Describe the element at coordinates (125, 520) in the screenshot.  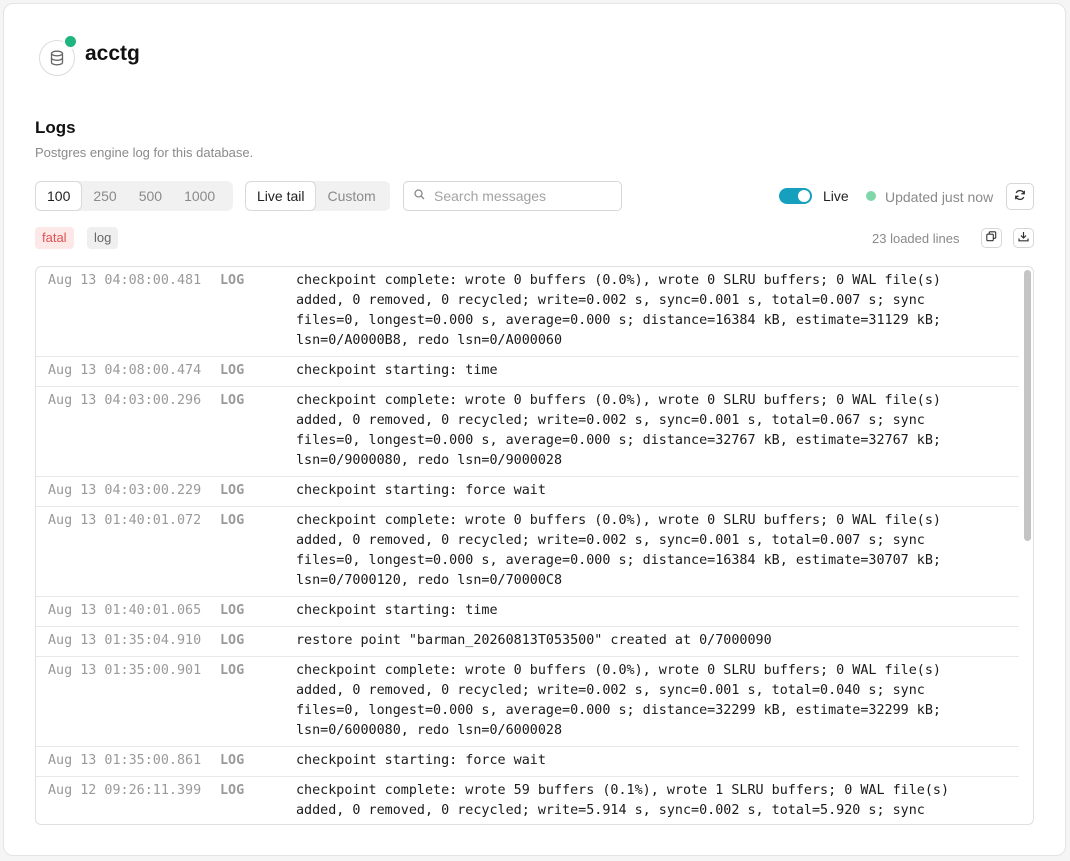
I see `log-timestamp: Aug 13 01:40:01.072` at that location.